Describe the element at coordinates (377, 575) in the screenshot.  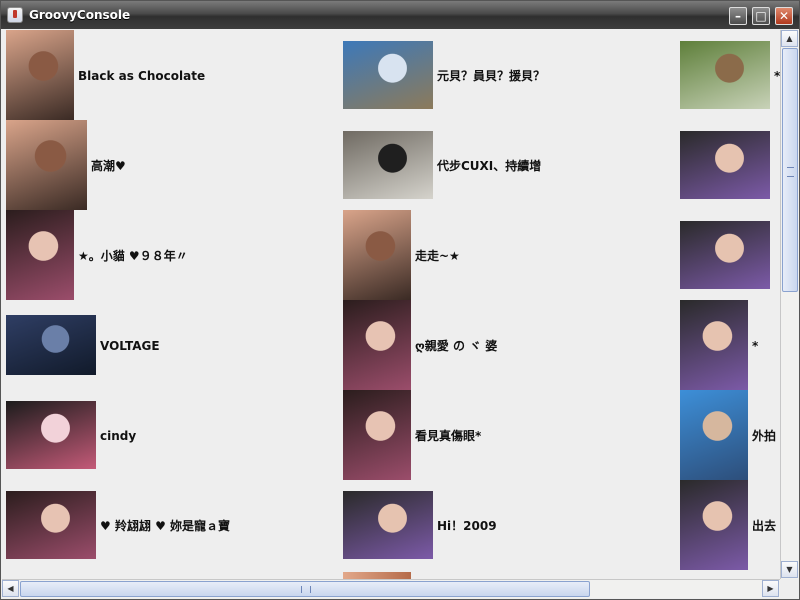
I see `photo-thumbnail-partial` at that location.